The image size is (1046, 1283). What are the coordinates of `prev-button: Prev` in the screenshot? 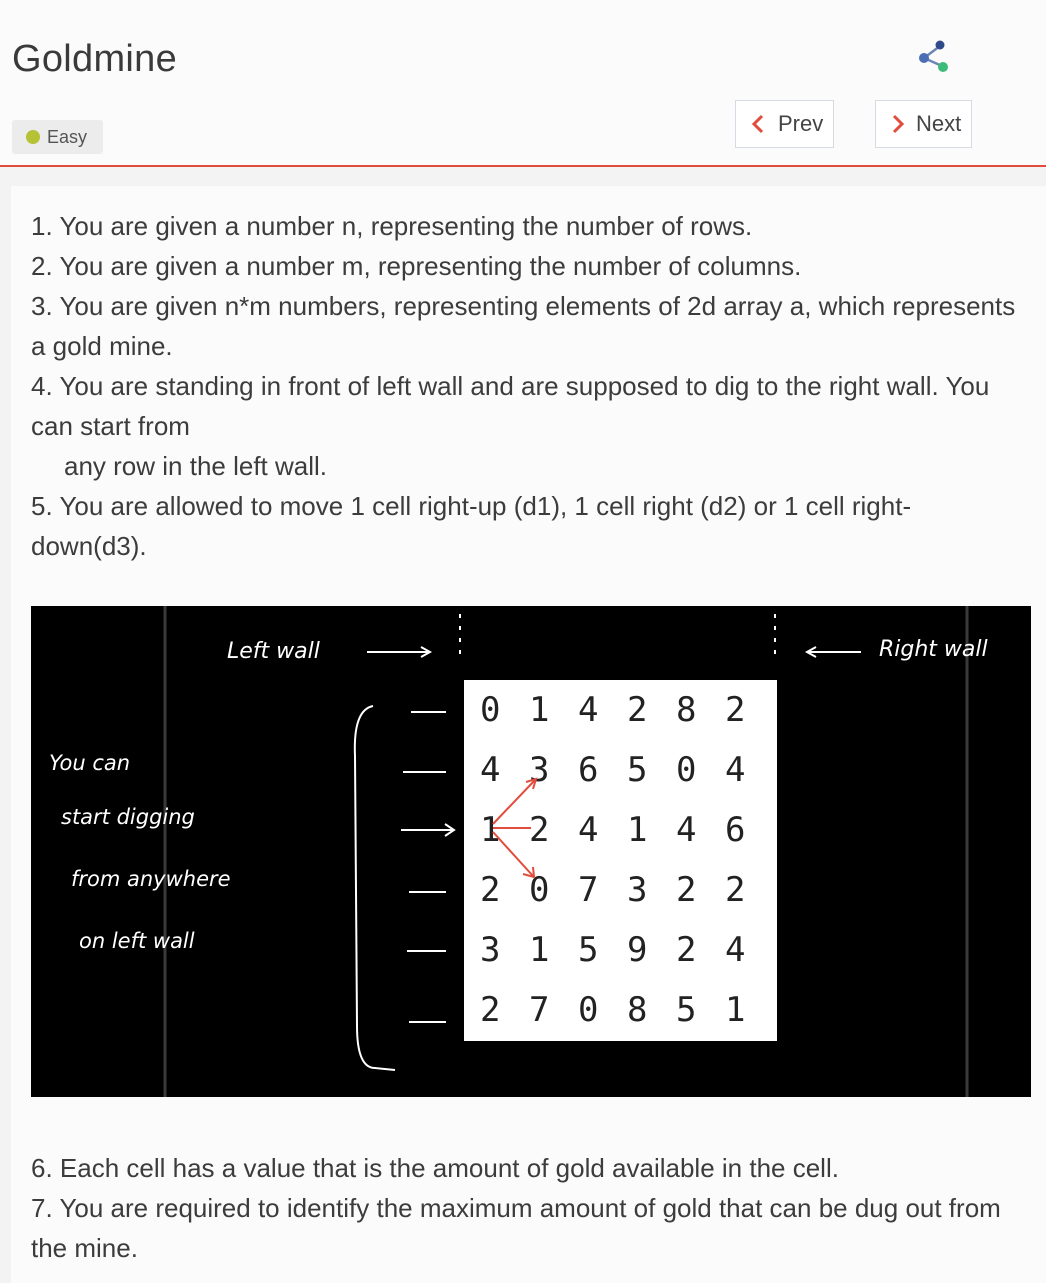 It's located at (784, 124).